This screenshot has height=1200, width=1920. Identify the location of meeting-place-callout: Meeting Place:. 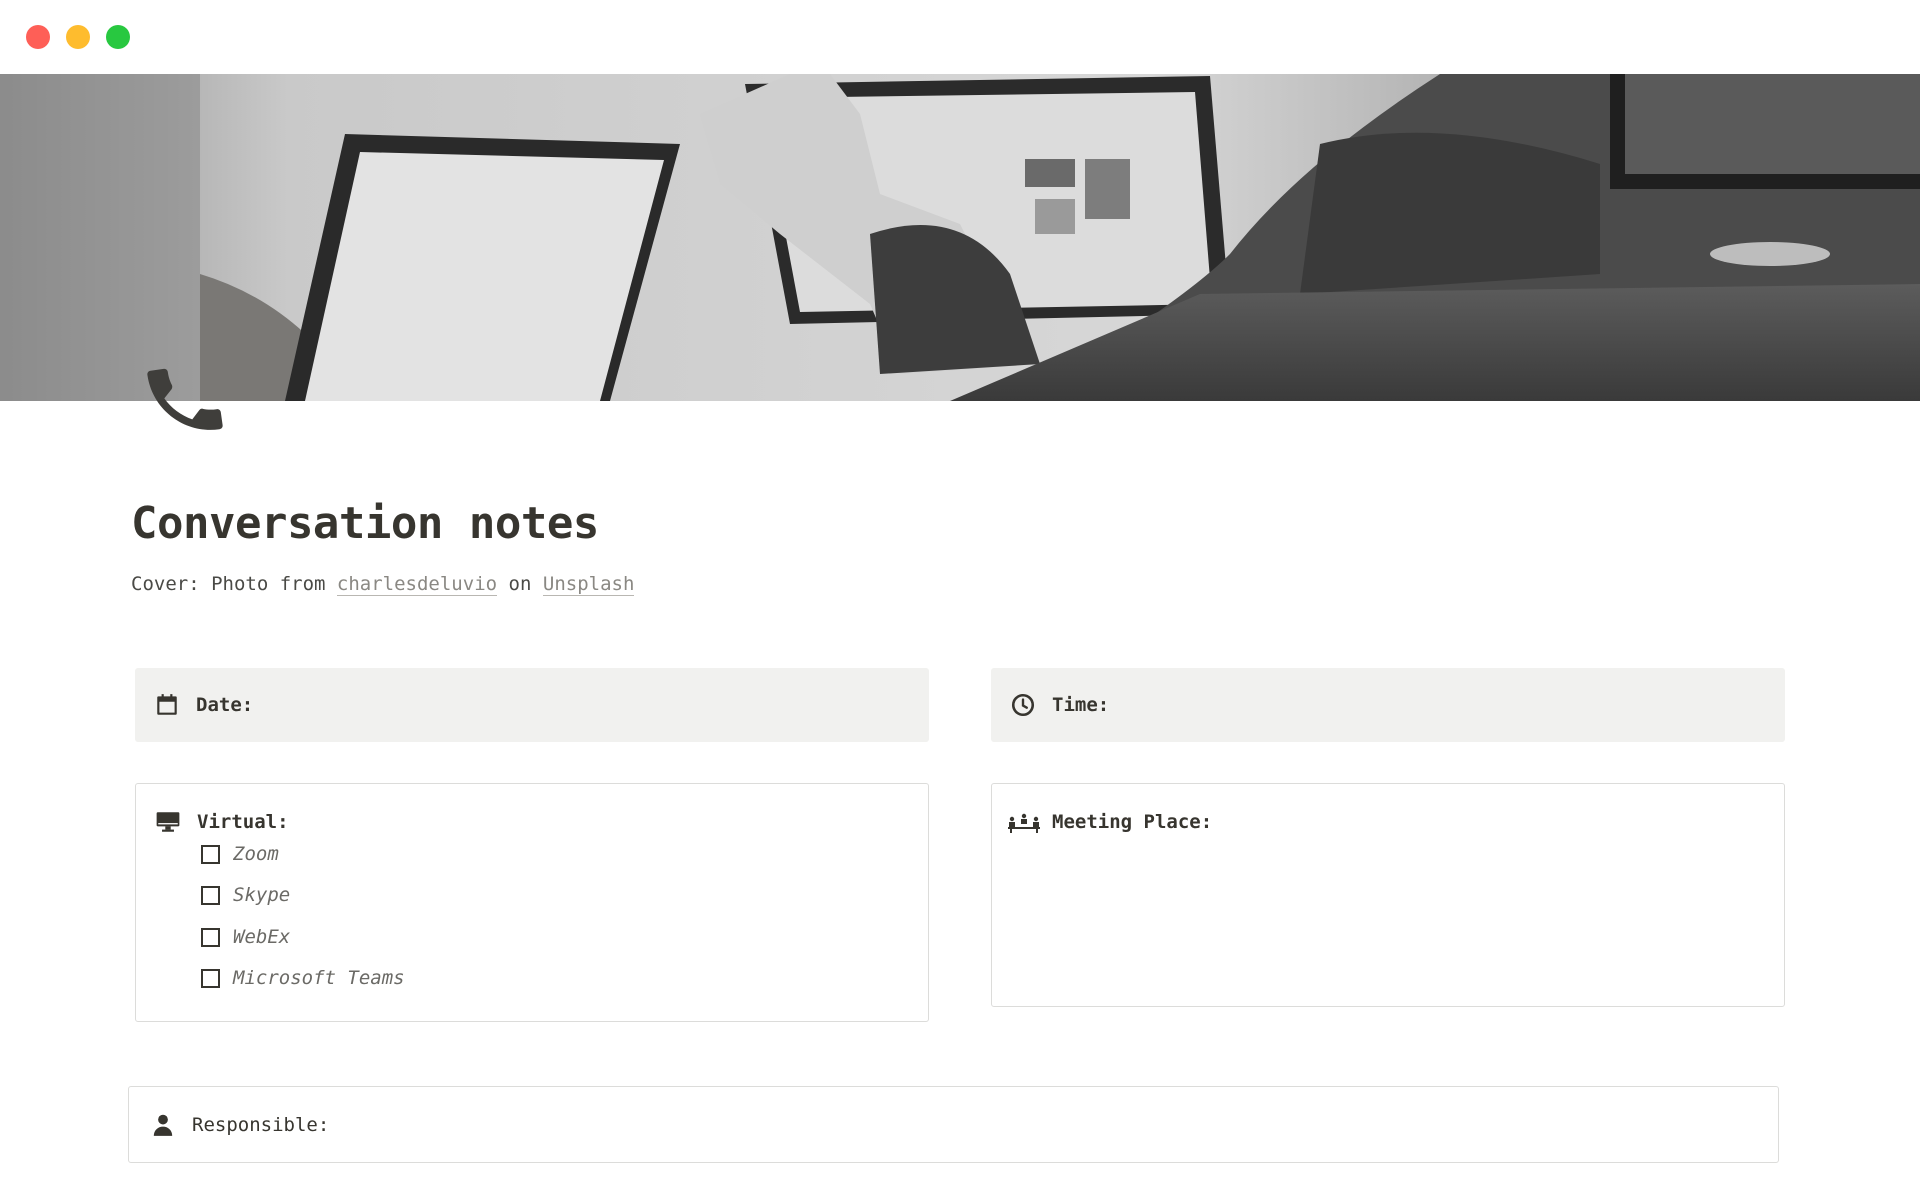
(1388, 895).